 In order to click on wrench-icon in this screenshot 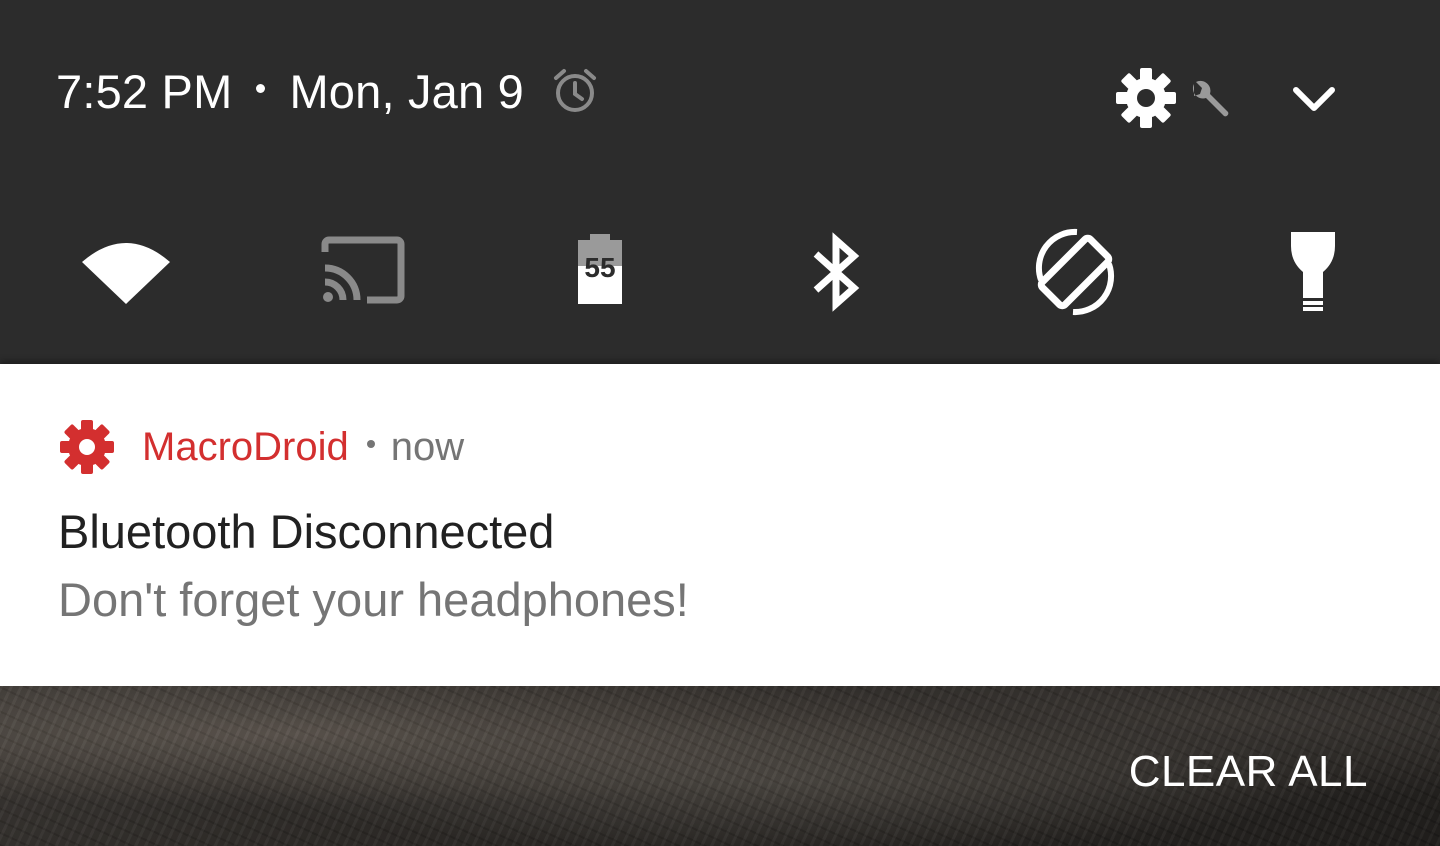, I will do `click(1209, 101)`.